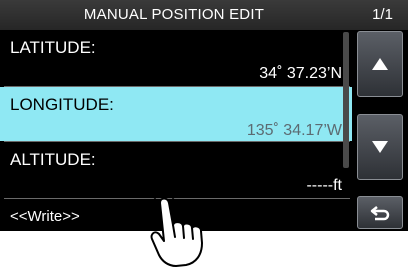 This screenshot has width=408, height=269. I want to click on longitude-label: LONGITUDE:, so click(62, 104).